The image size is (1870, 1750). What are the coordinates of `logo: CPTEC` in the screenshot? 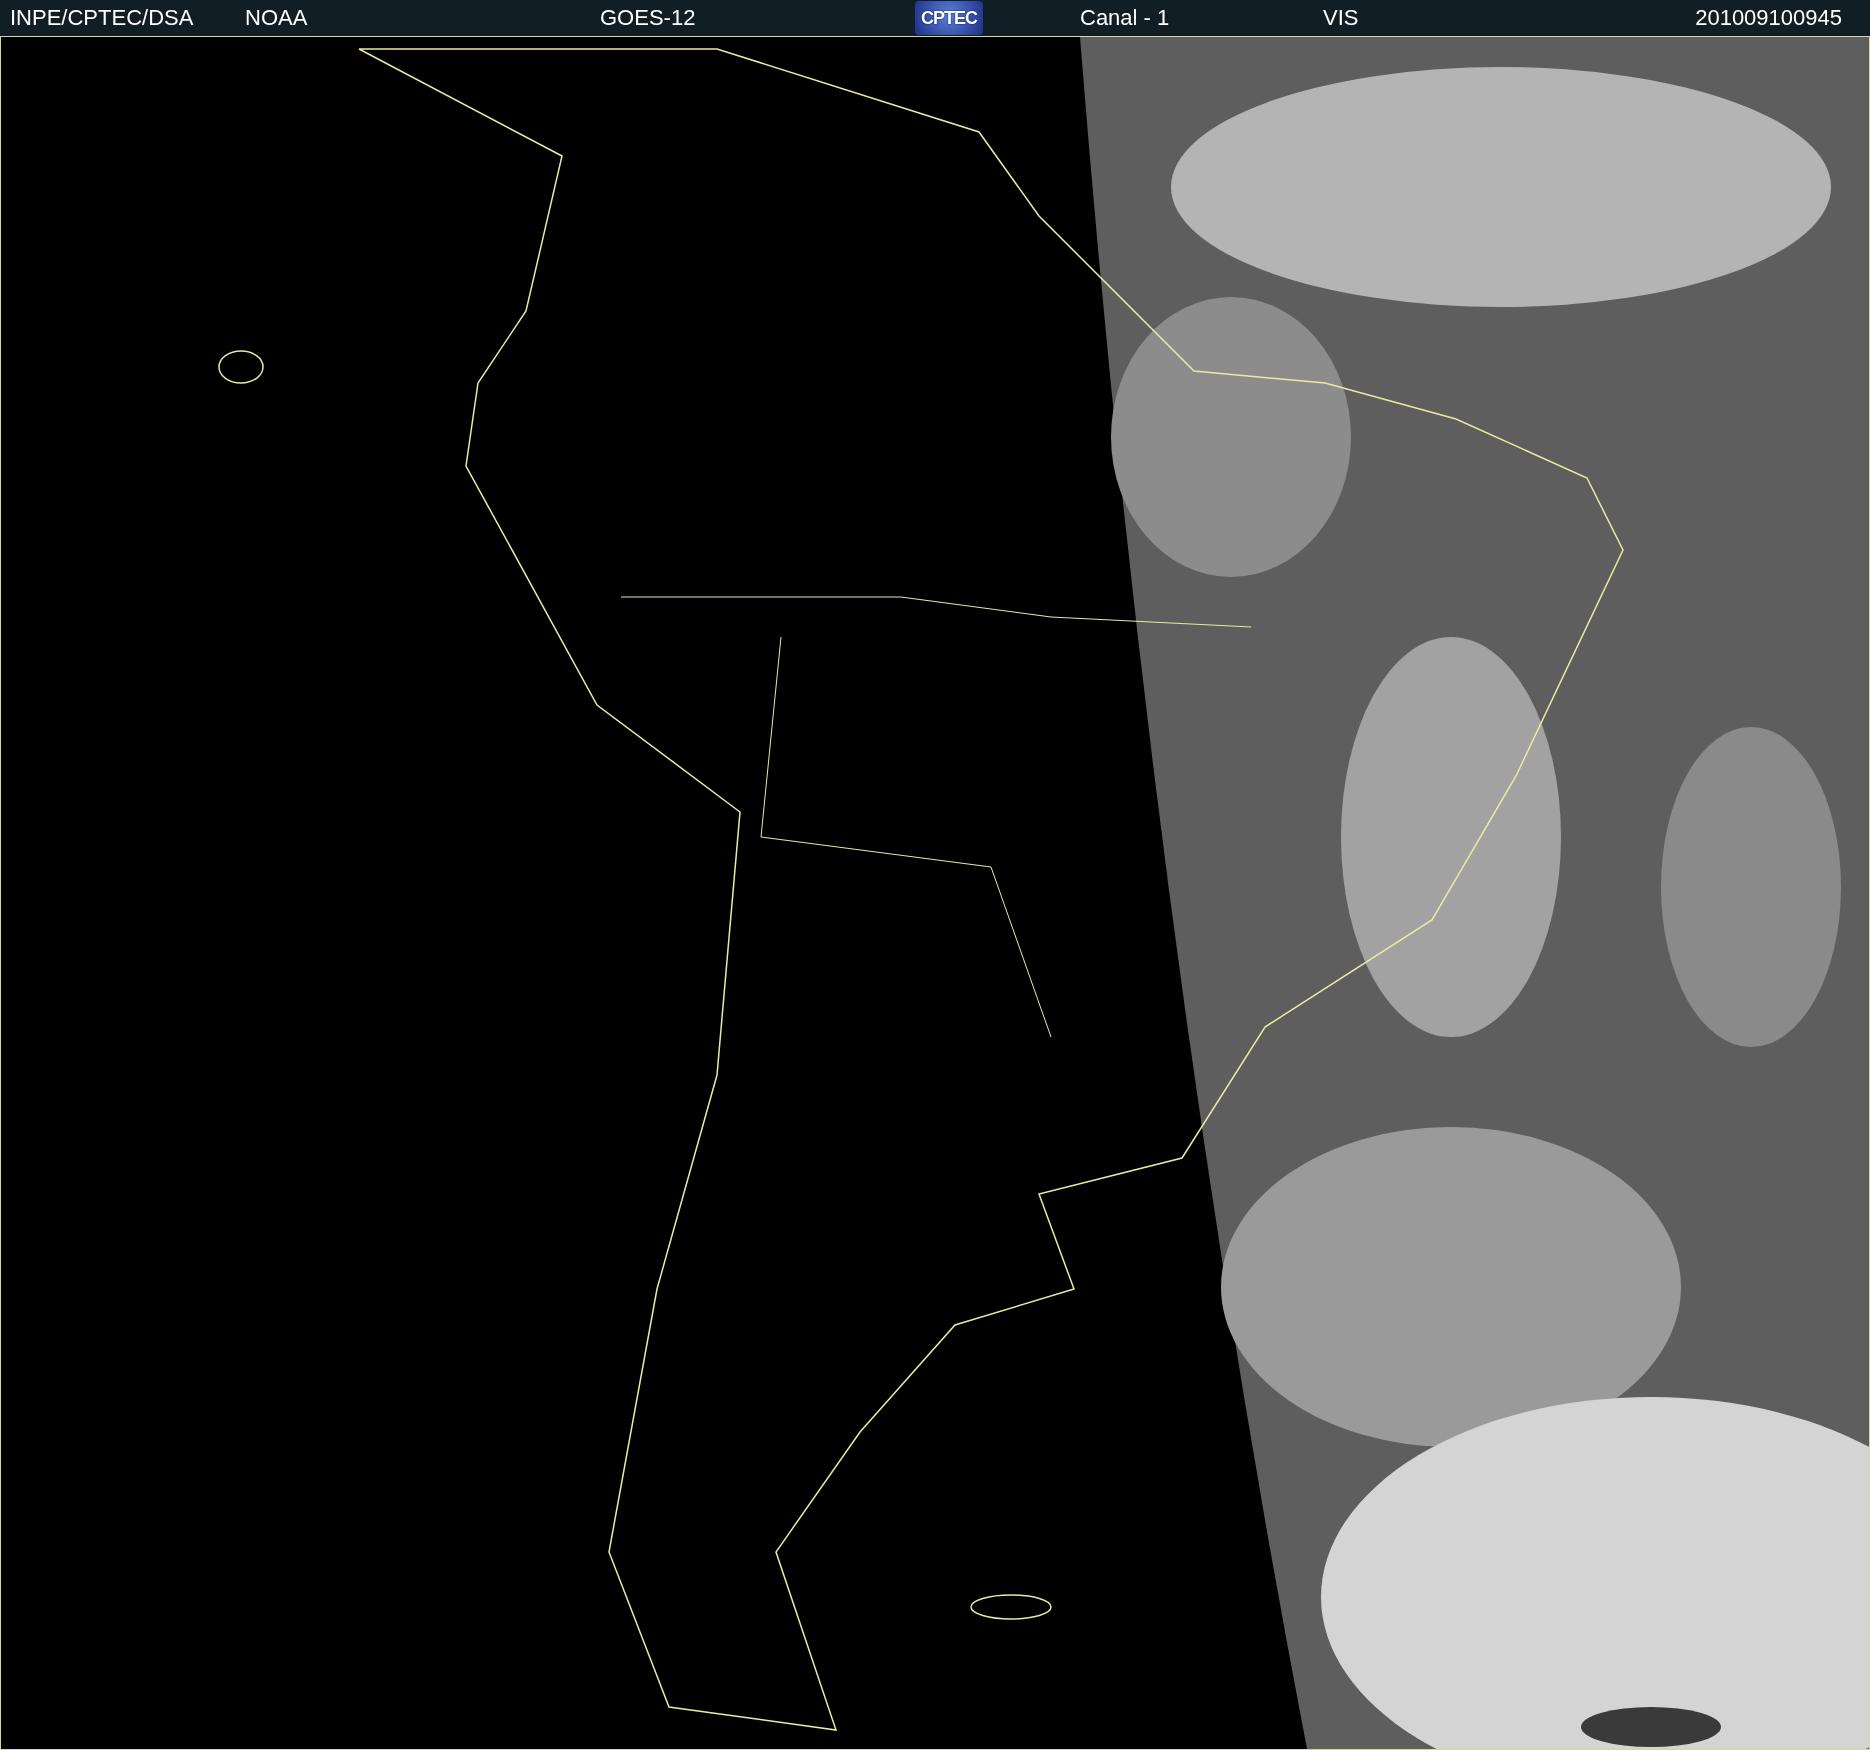 It's located at (949, 18).